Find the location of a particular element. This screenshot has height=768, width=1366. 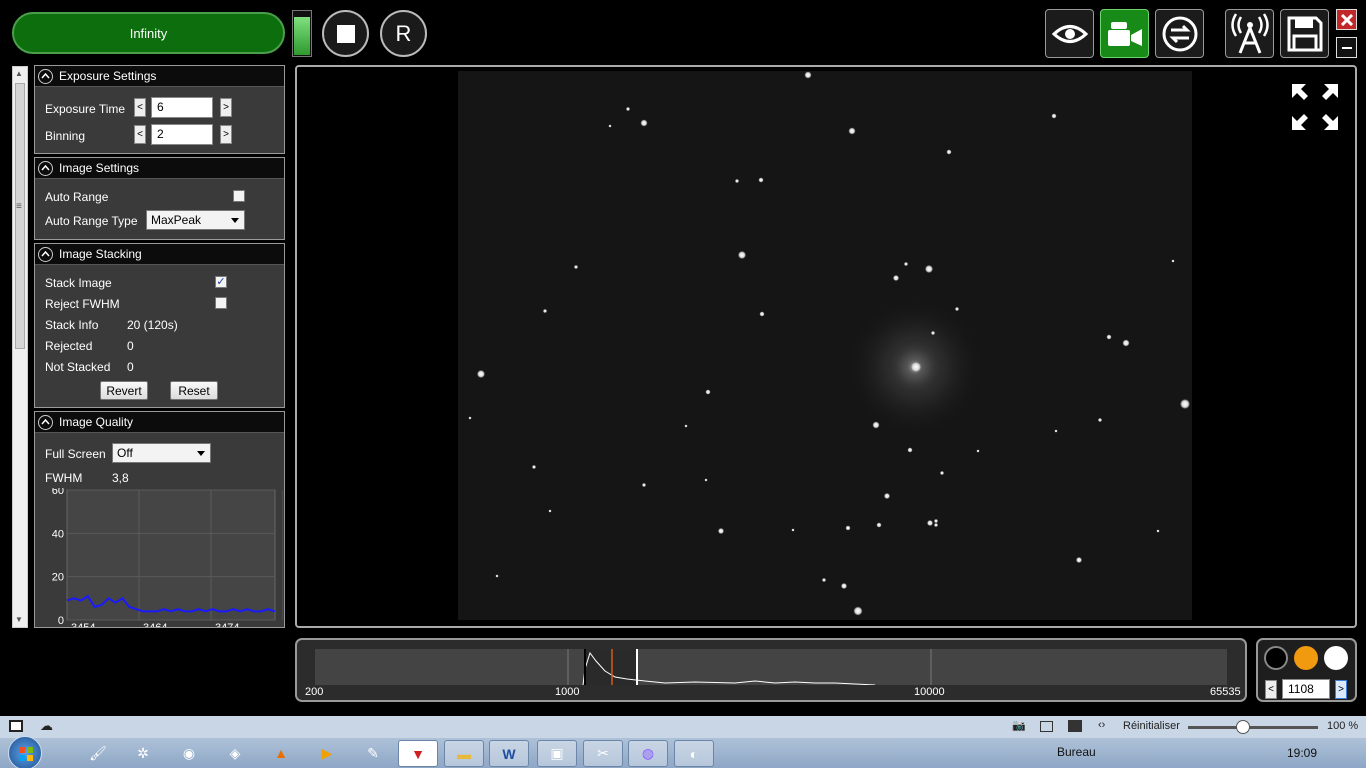

scroll-down-icon: ▼ is located at coordinates (19, 619).